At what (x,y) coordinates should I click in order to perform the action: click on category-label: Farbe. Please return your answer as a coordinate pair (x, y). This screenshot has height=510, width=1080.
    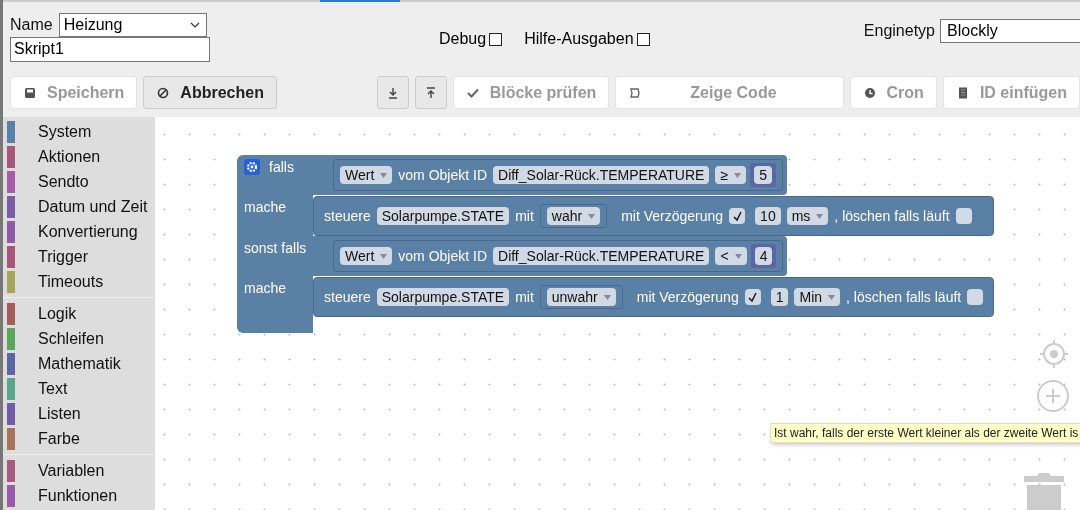
    Looking at the image, I should click on (59, 438).